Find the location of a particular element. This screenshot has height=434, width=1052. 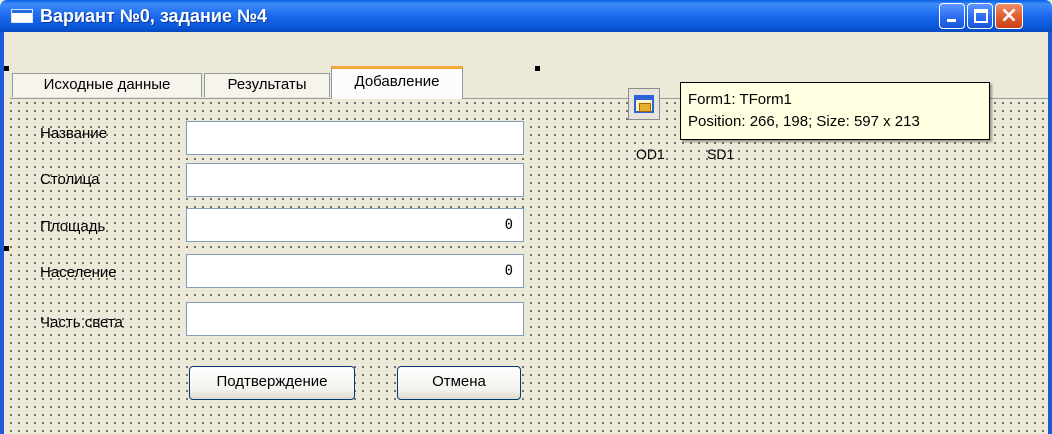

maximize-icon is located at coordinates (981, 16).